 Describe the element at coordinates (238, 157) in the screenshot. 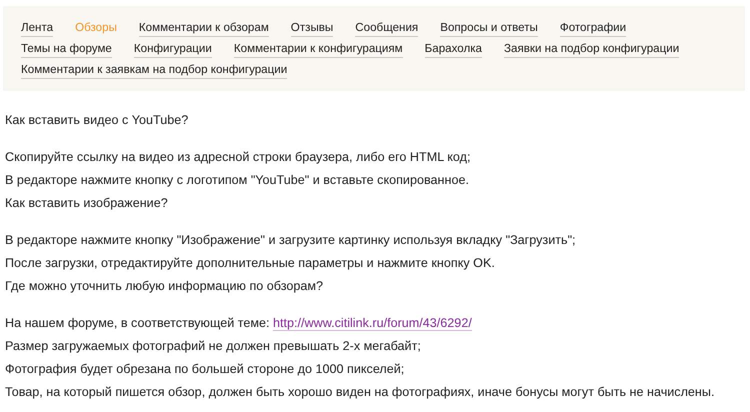

I see `answer-text: Скопируйте ссылку на видео из адресной строки браузера, либо его HTML код;` at that location.